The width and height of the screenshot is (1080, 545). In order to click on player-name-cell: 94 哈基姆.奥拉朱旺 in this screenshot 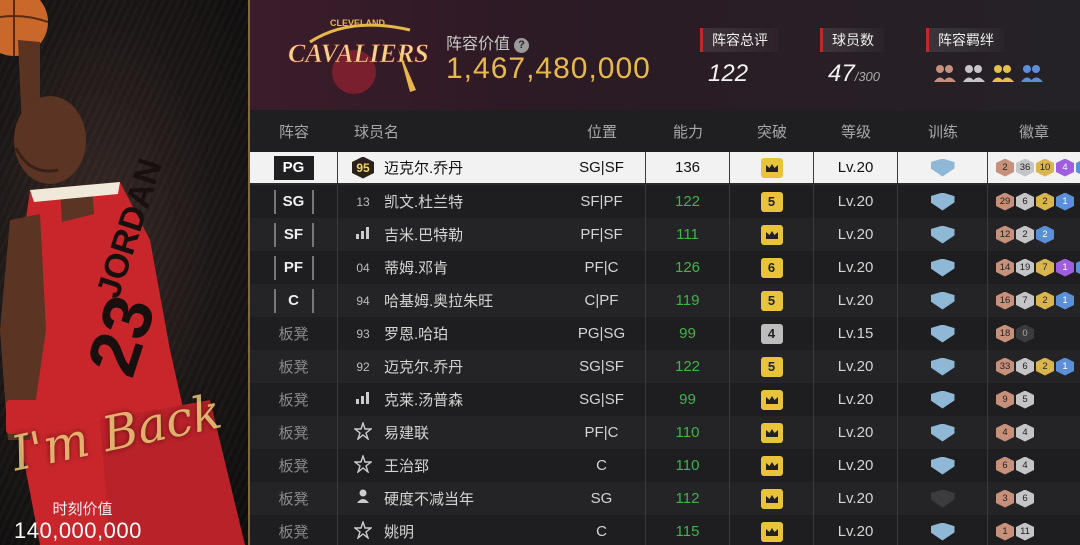, I will do `click(448, 301)`.